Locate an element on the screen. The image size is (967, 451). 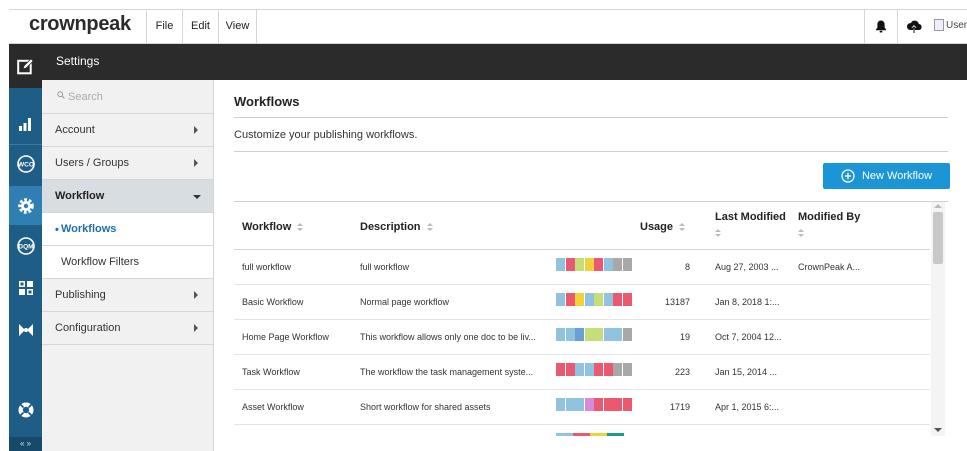
rail-help-button is located at coordinates (25, 410).